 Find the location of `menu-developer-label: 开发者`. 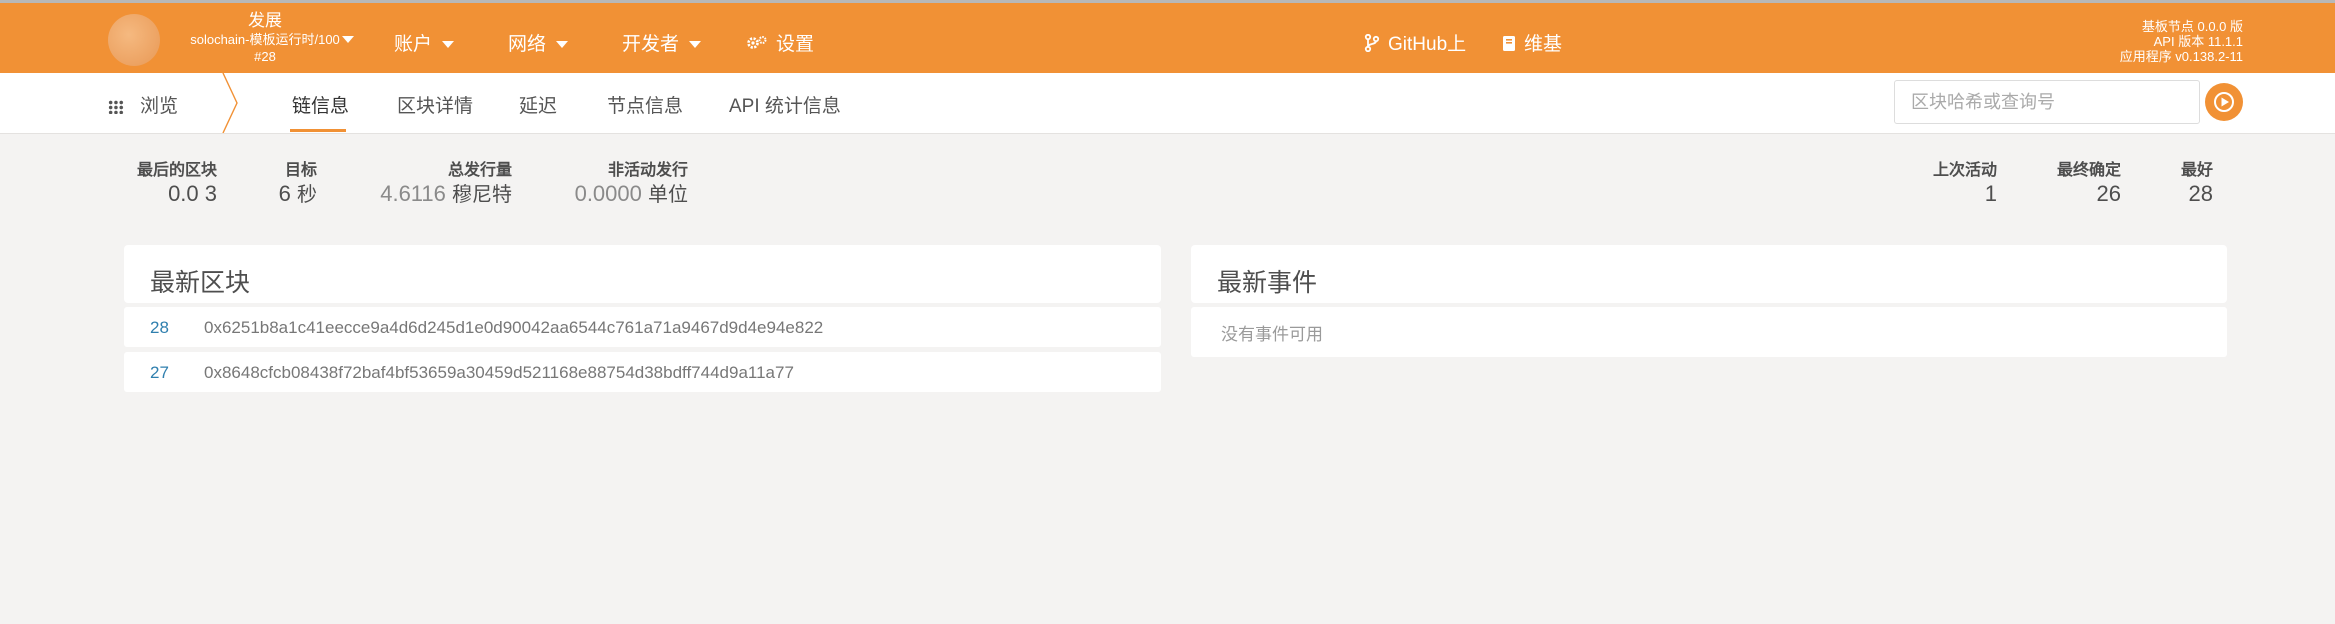

menu-developer-label: 开发者 is located at coordinates (651, 44).